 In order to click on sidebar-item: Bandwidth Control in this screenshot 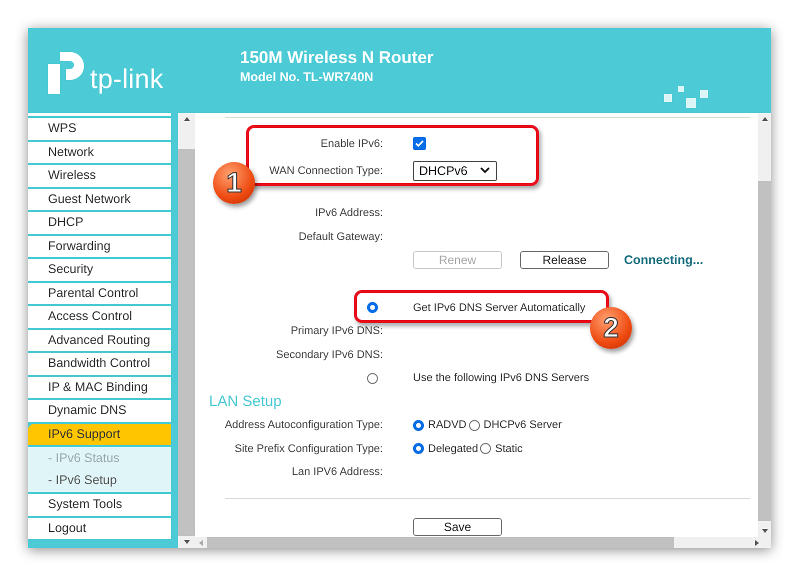, I will do `click(99, 363)`.